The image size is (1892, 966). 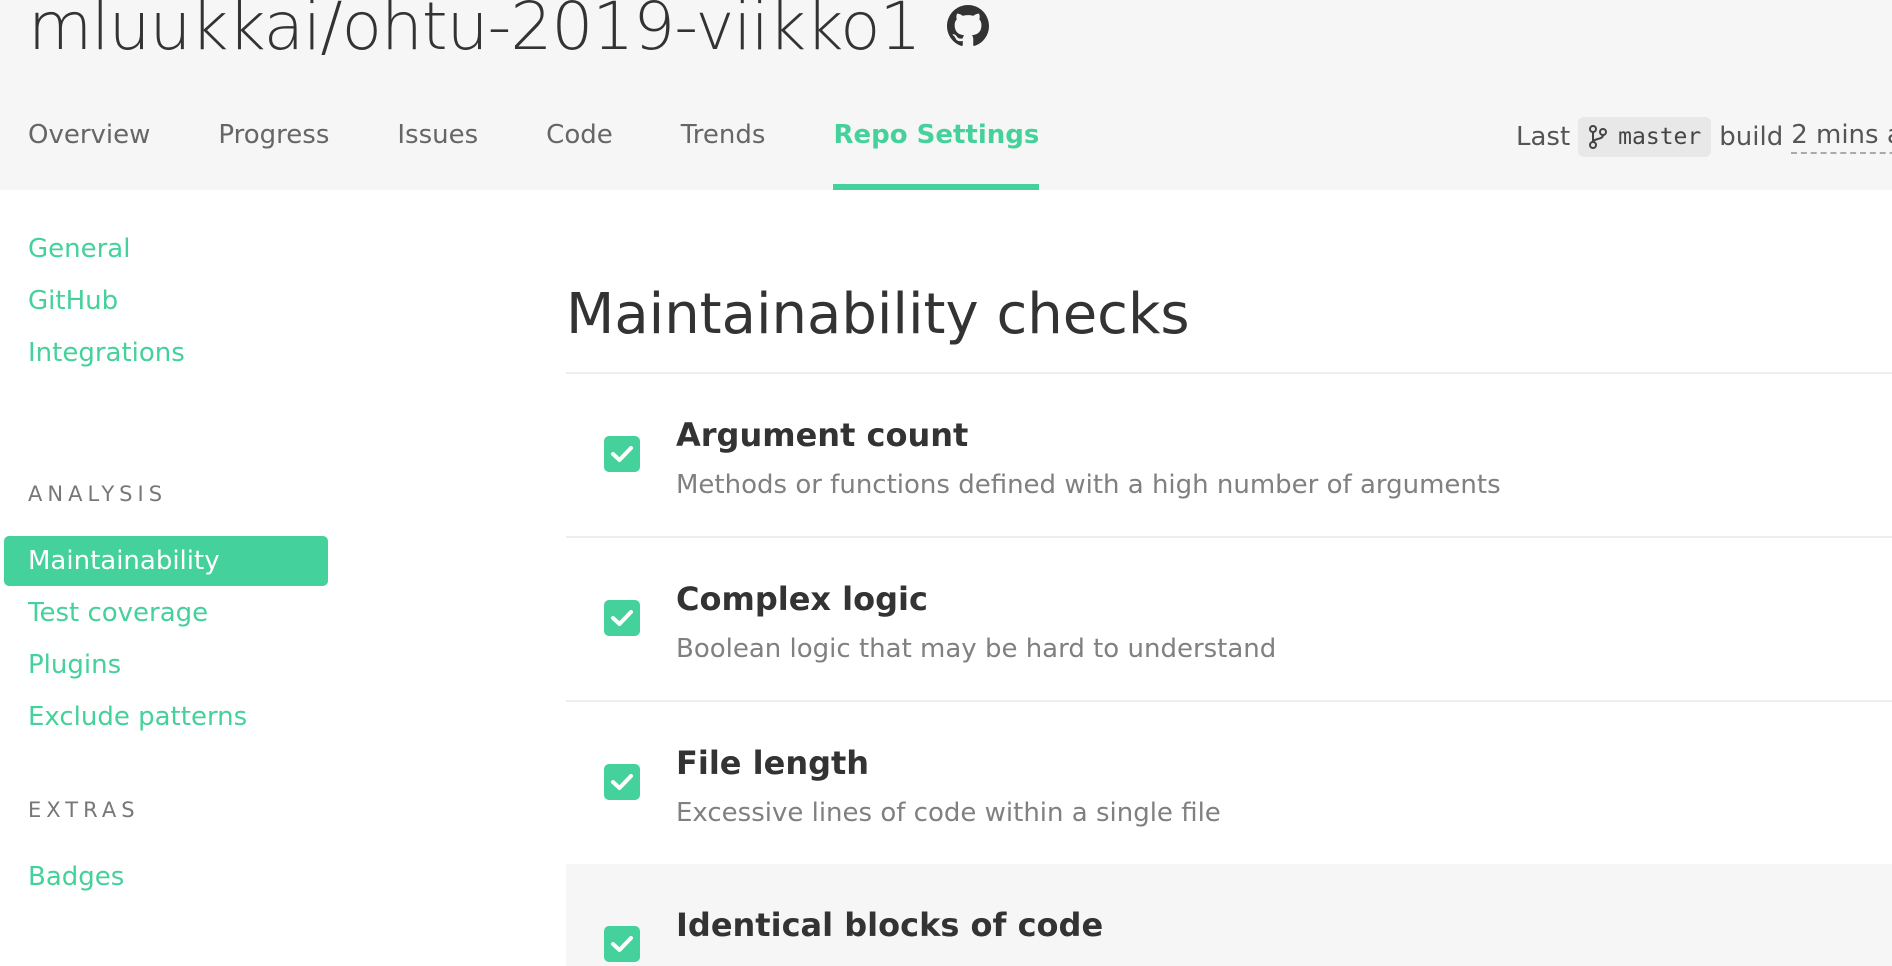 I want to click on sidebar-item-maintainability: Maintainability, so click(x=166, y=561).